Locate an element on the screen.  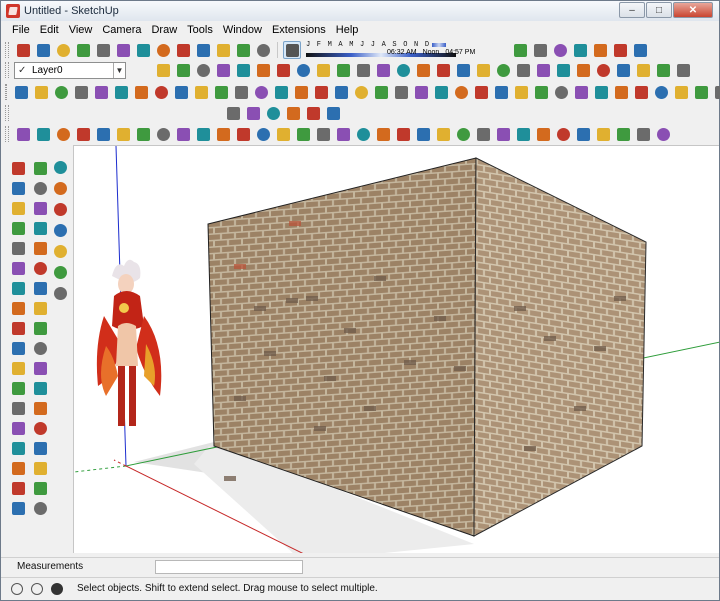
selection-tool-15-button is located at coordinates (303, 134).